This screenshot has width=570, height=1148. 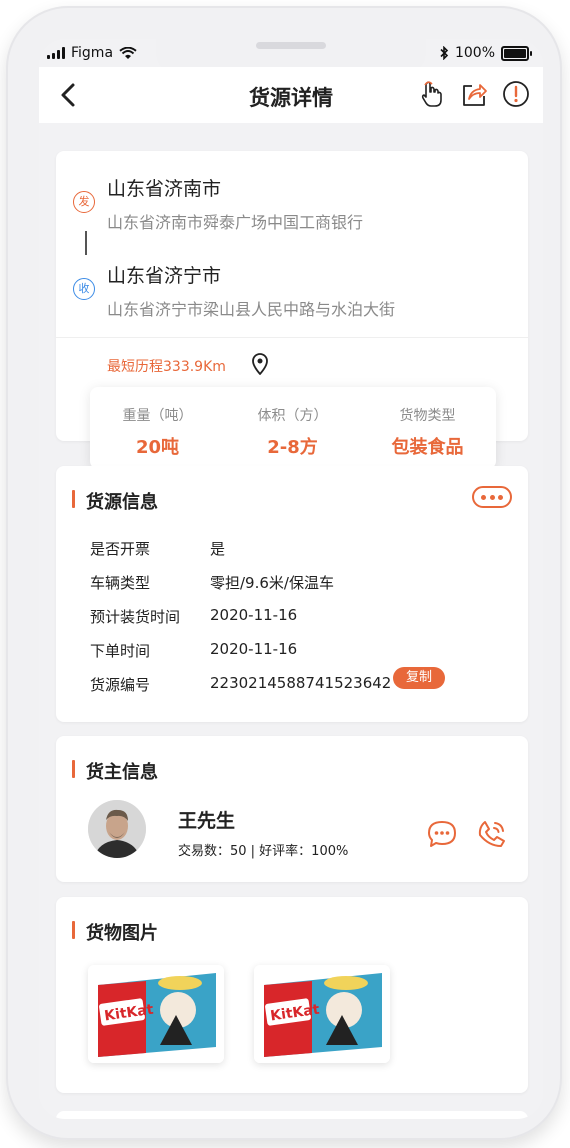 I want to click on carrier-label: Figma, so click(x=92, y=53).